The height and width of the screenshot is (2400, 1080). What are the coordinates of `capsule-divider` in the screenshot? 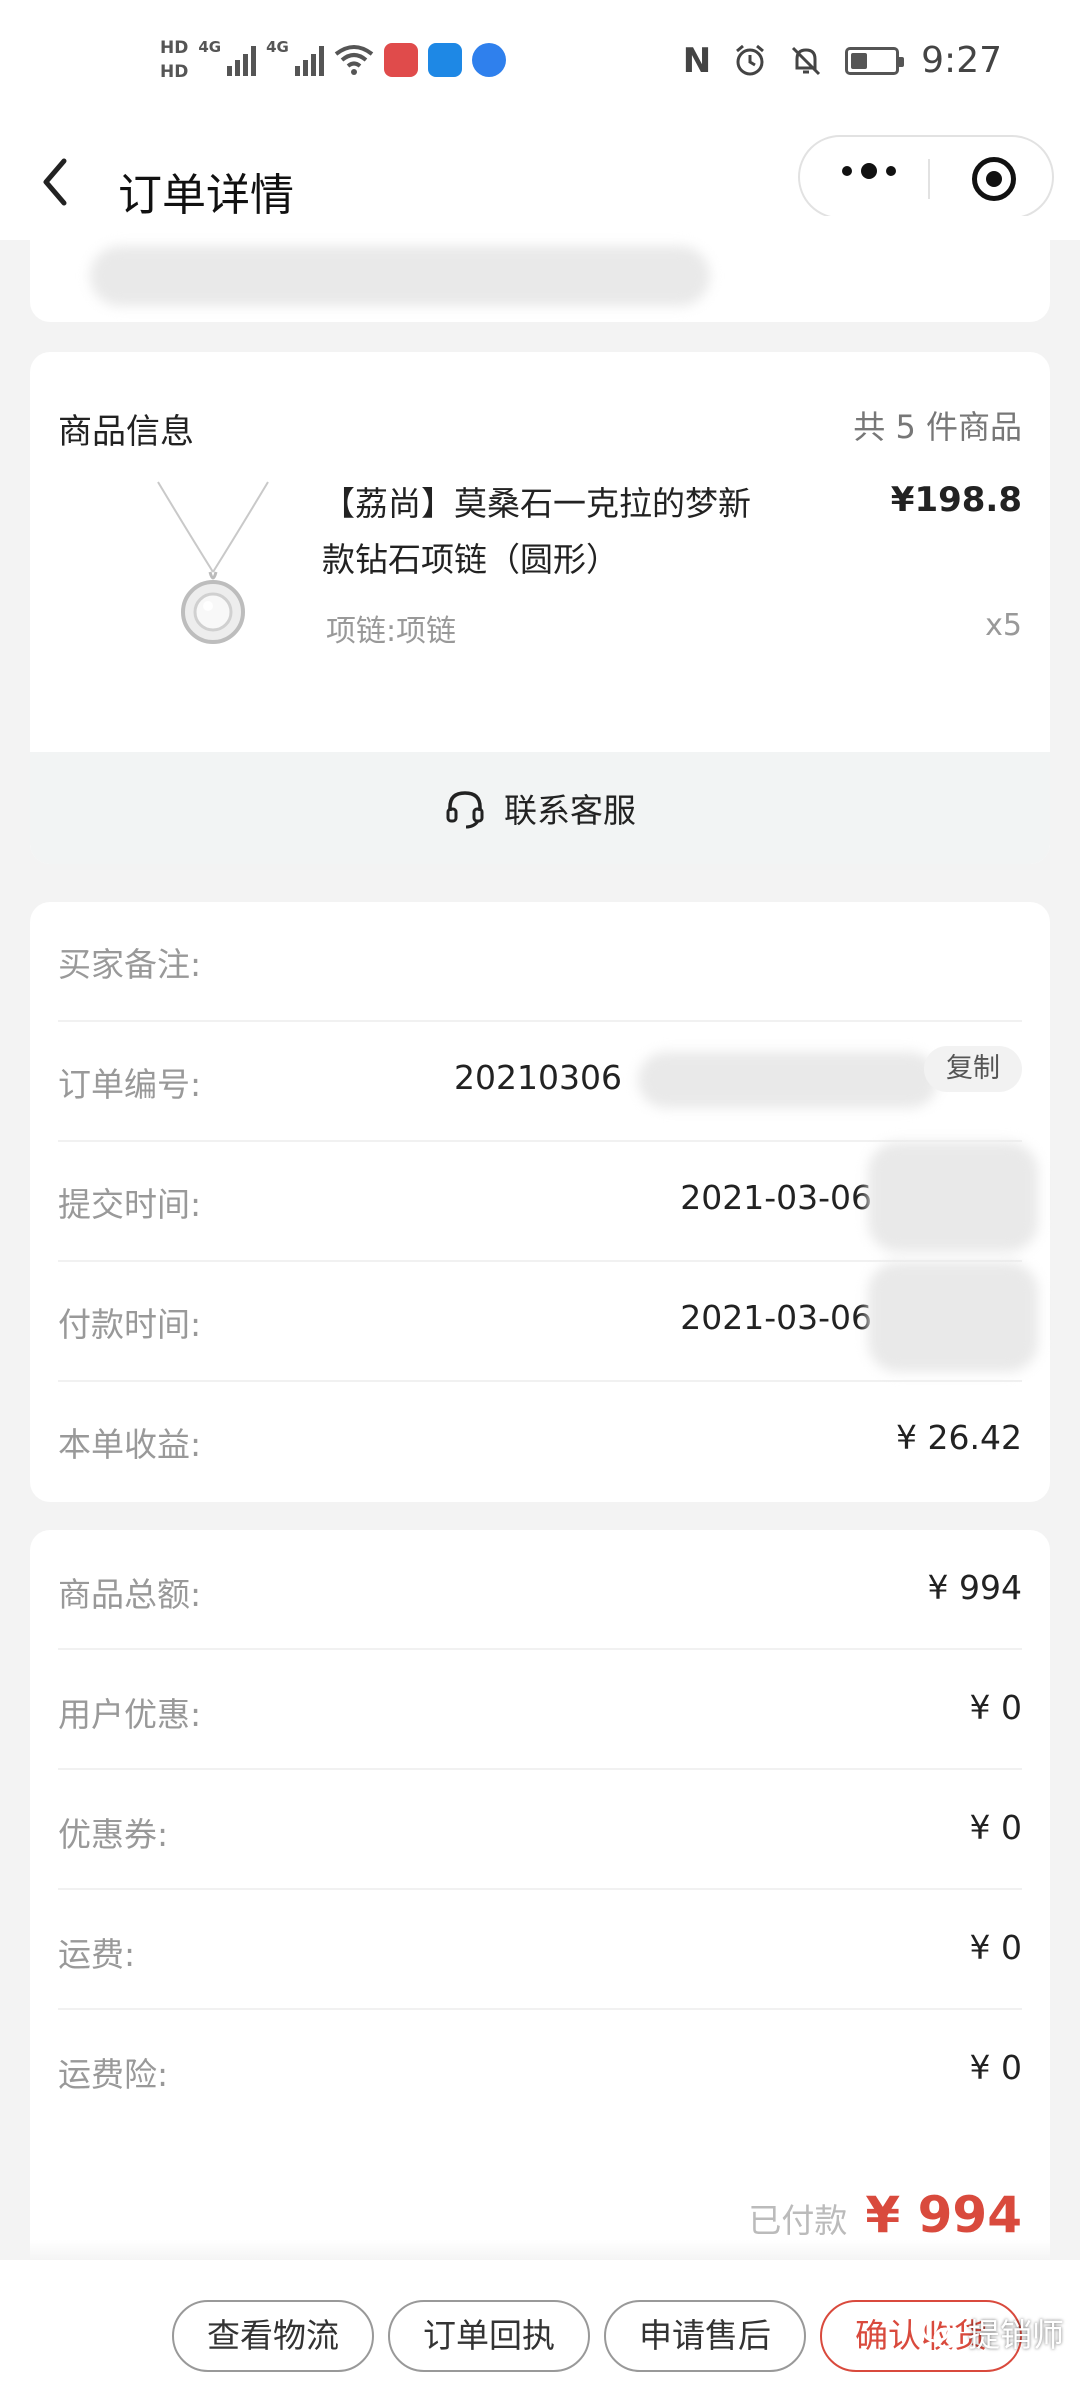 It's located at (929, 179).